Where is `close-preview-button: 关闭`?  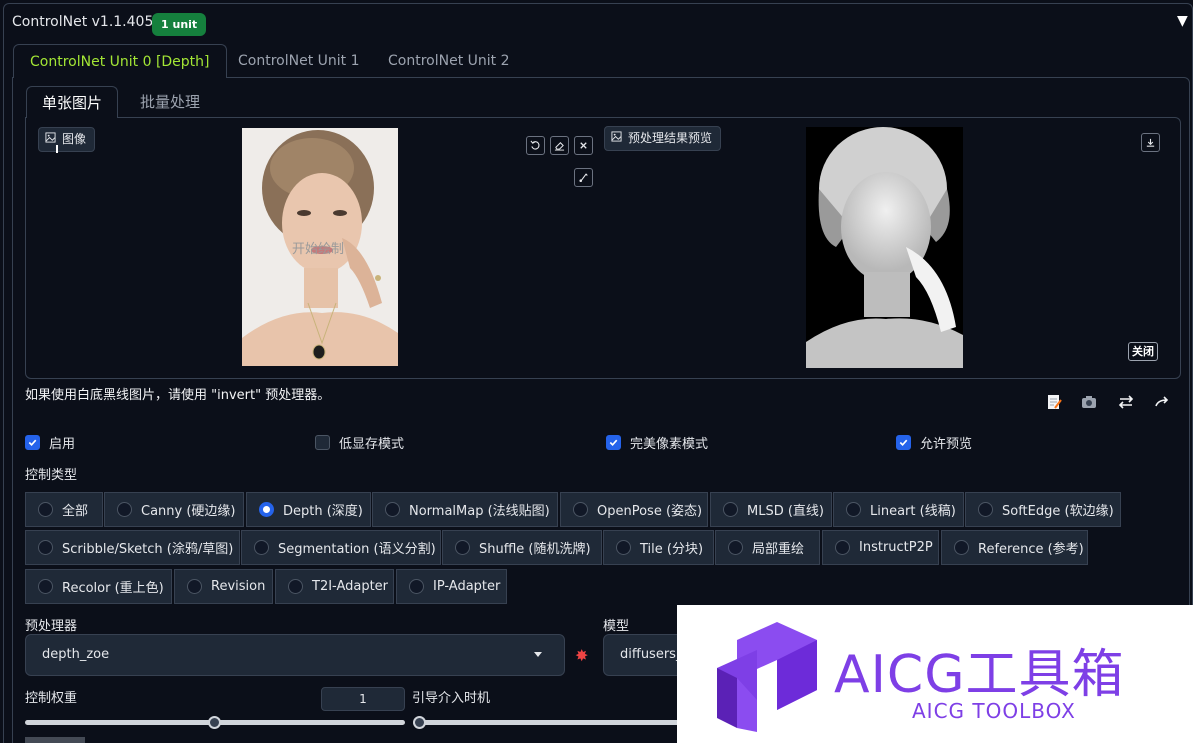 close-preview-button: 关闭 is located at coordinates (1143, 351).